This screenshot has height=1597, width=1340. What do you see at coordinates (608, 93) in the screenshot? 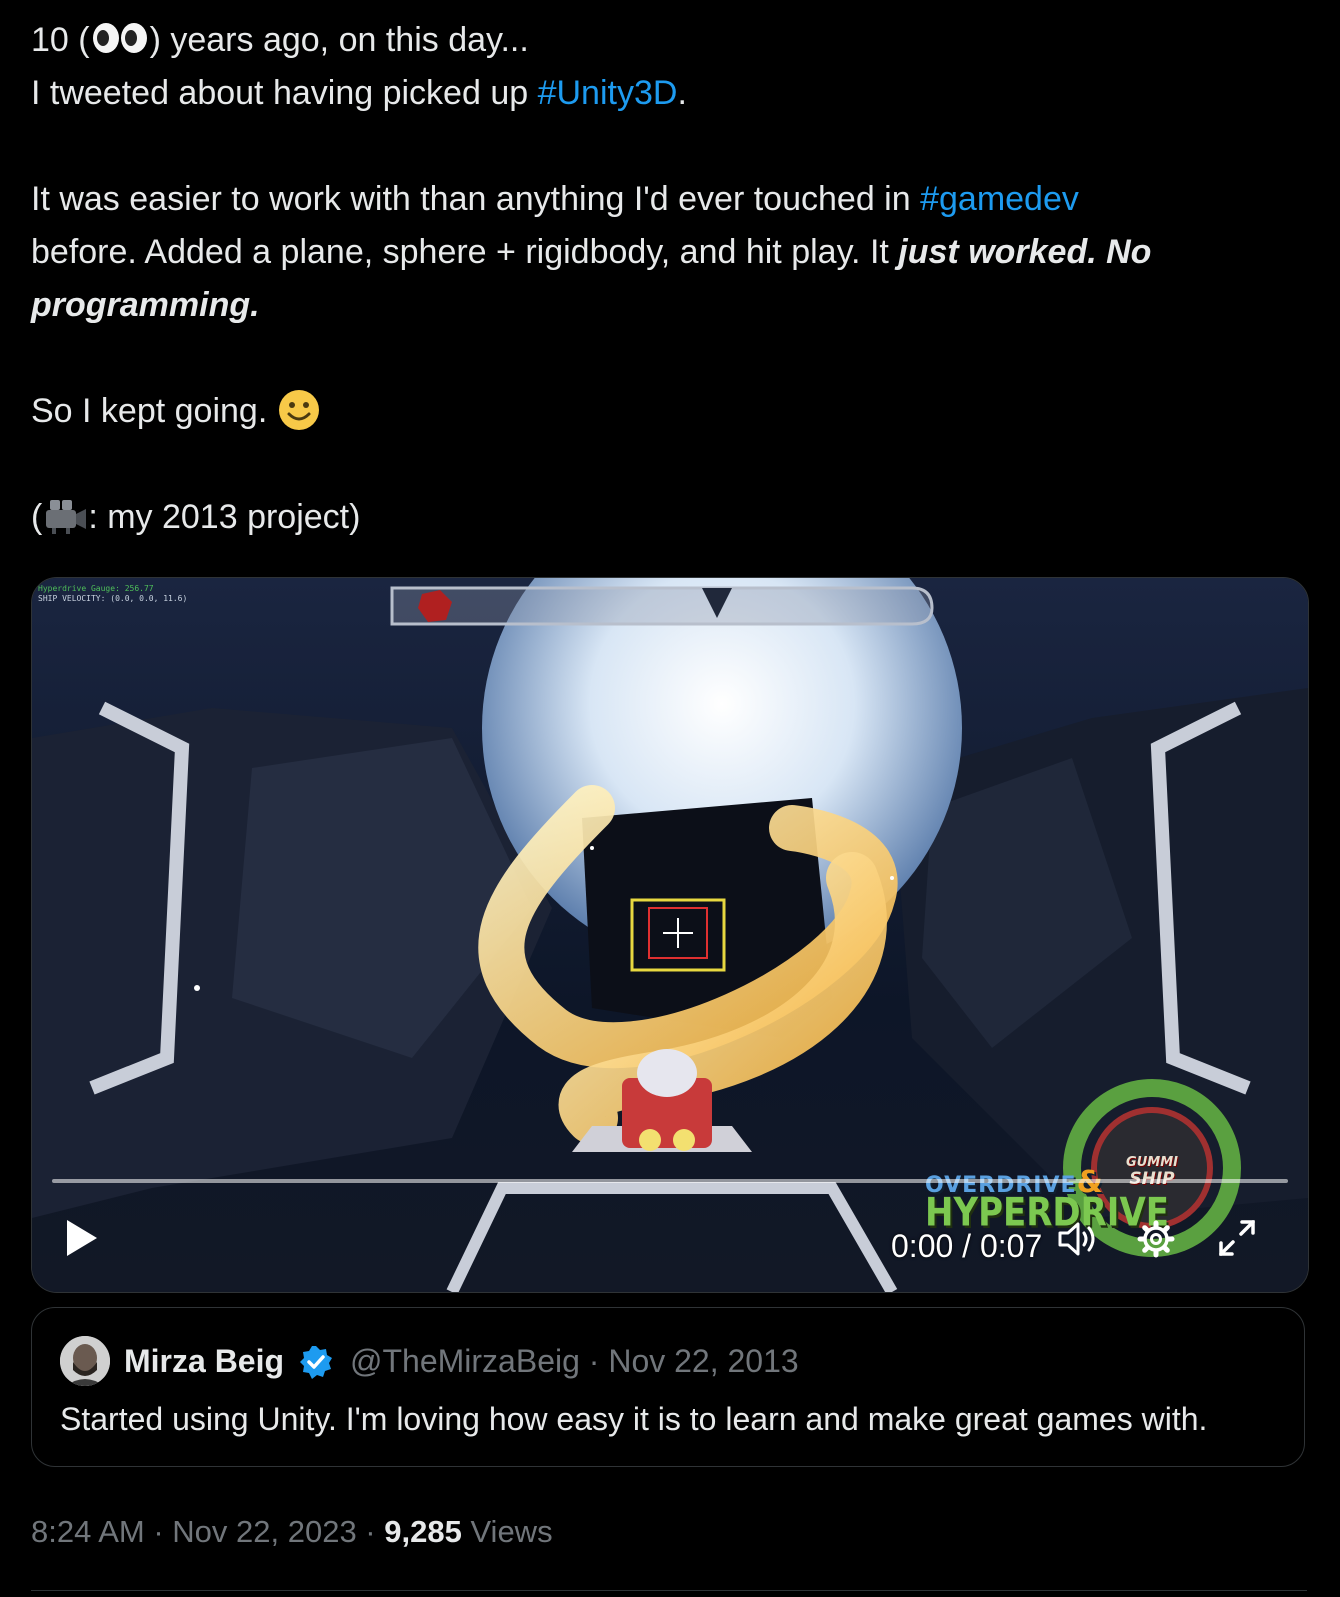
I see `hashtag-unity3d-link: #Unity3D` at bounding box center [608, 93].